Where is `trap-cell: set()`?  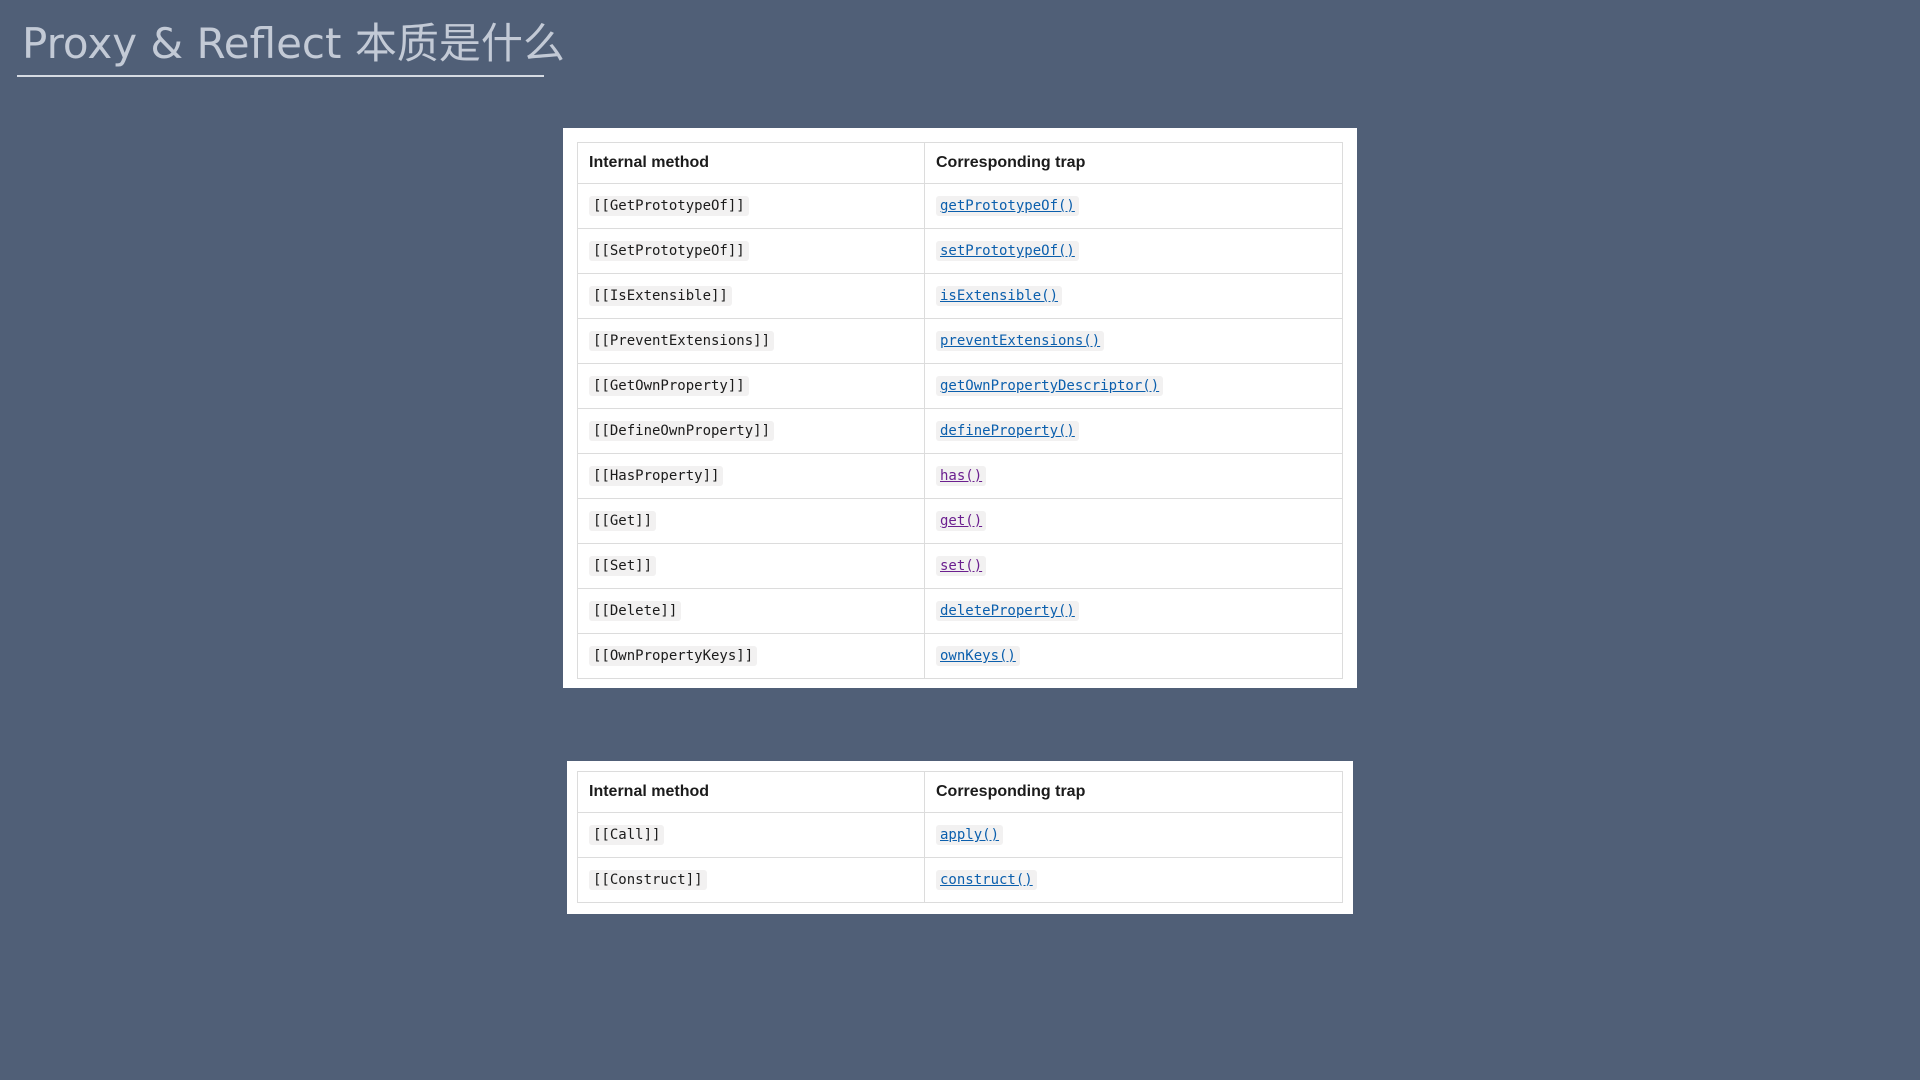 trap-cell: set() is located at coordinates (1133, 566).